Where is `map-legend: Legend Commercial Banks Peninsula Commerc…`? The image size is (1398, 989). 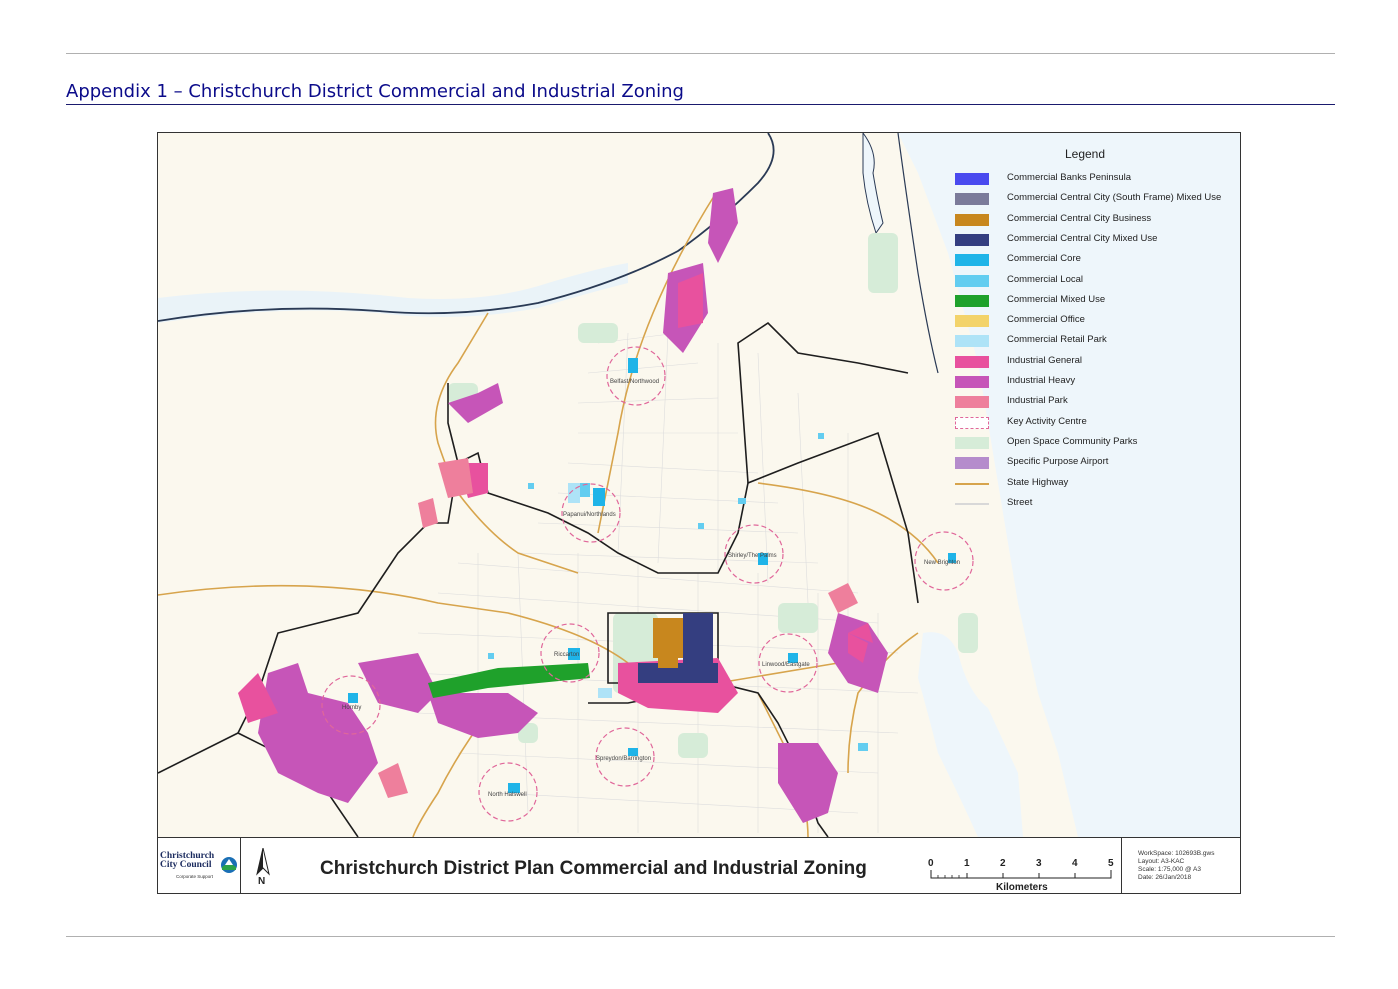 map-legend: Legend Commercial Banks Peninsula Commerc… is located at coordinates (1090, 343).